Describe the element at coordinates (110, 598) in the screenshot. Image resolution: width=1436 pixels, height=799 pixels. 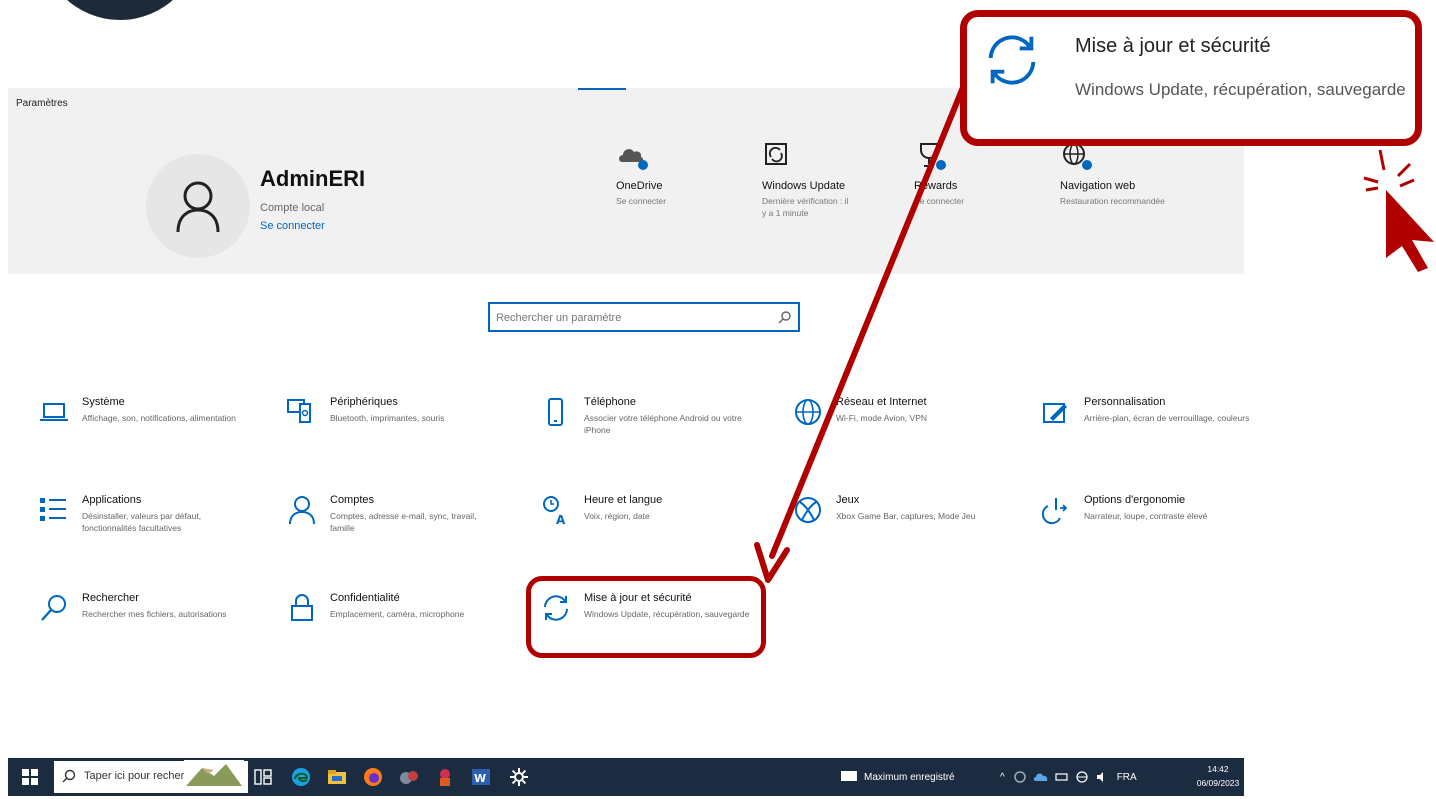
I see `tile-title: Rechercher` at that location.